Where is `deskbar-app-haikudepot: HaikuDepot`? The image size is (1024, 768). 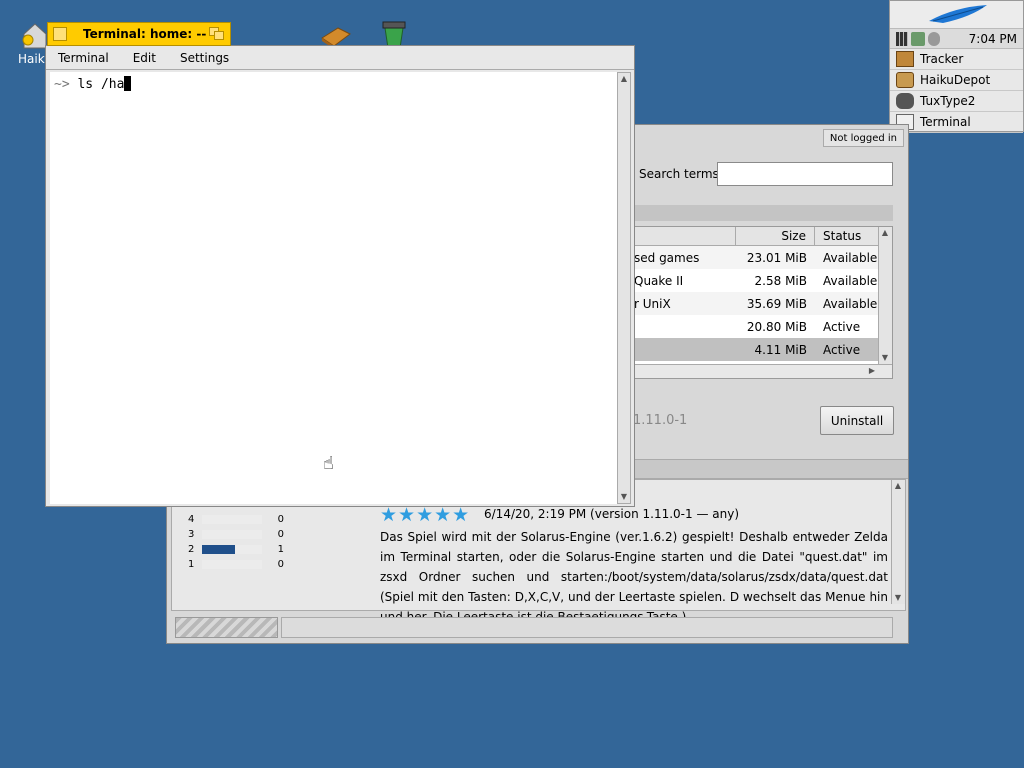
deskbar-app-haikudepot: HaikuDepot is located at coordinates (956, 80).